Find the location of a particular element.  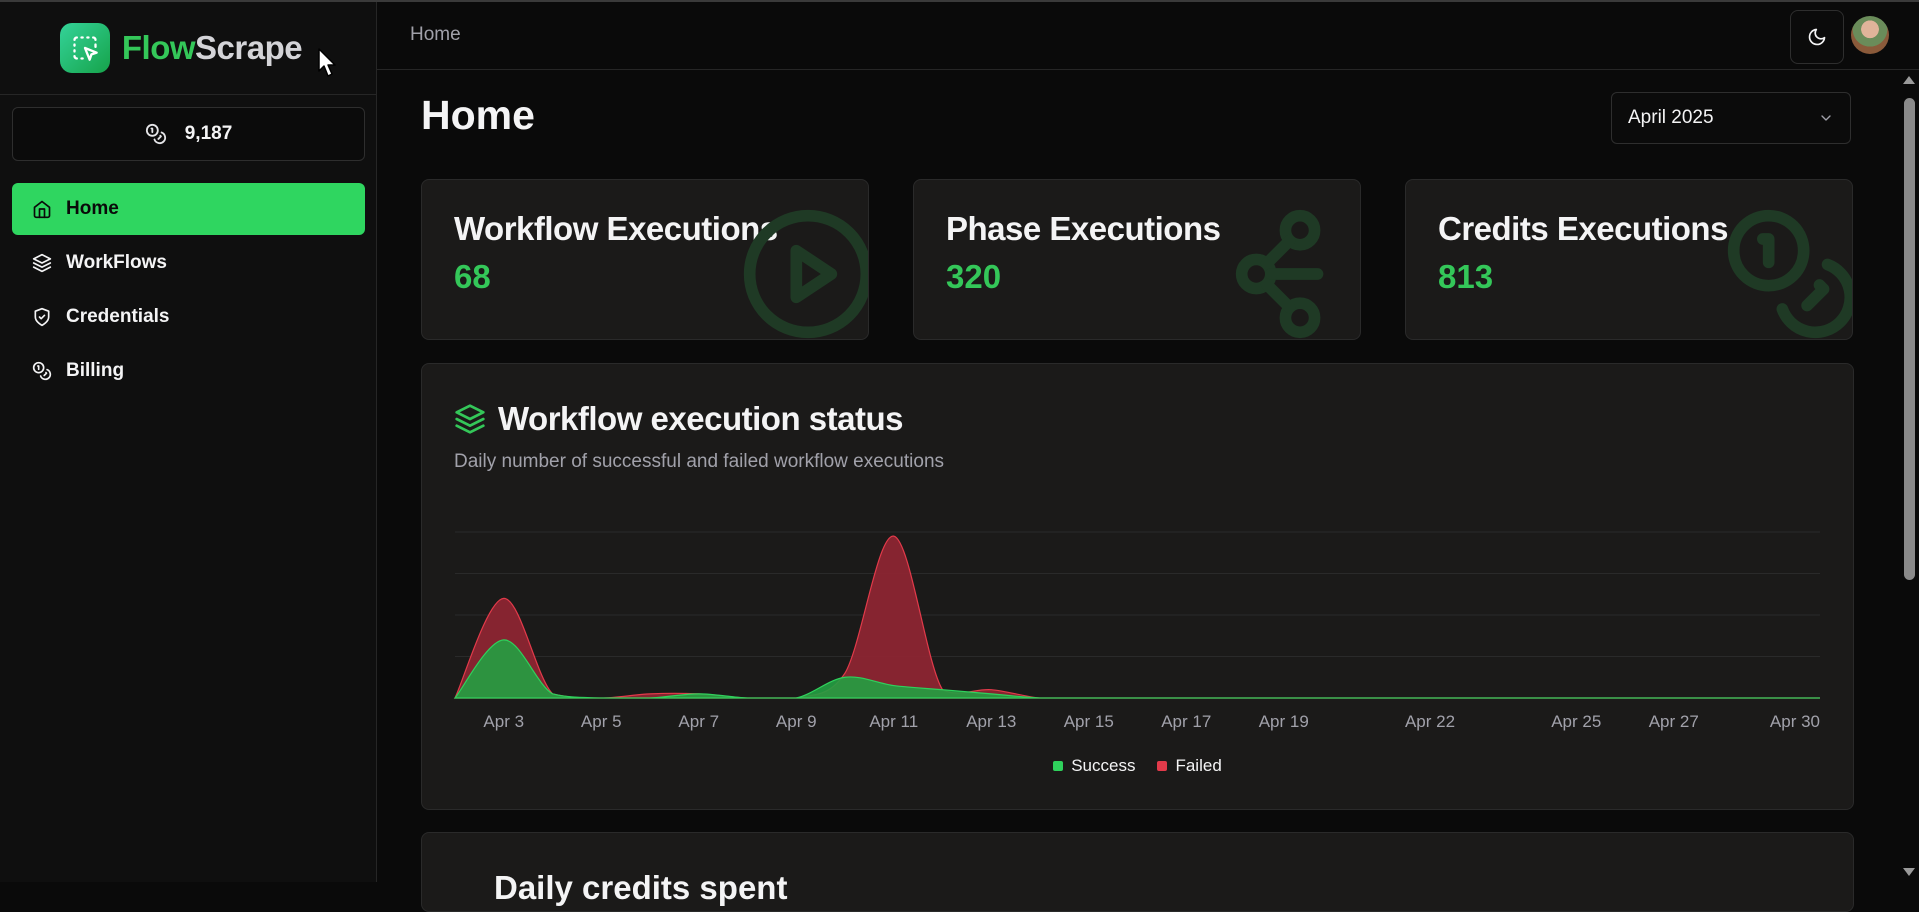

failed-series-area is located at coordinates (1137, 617).